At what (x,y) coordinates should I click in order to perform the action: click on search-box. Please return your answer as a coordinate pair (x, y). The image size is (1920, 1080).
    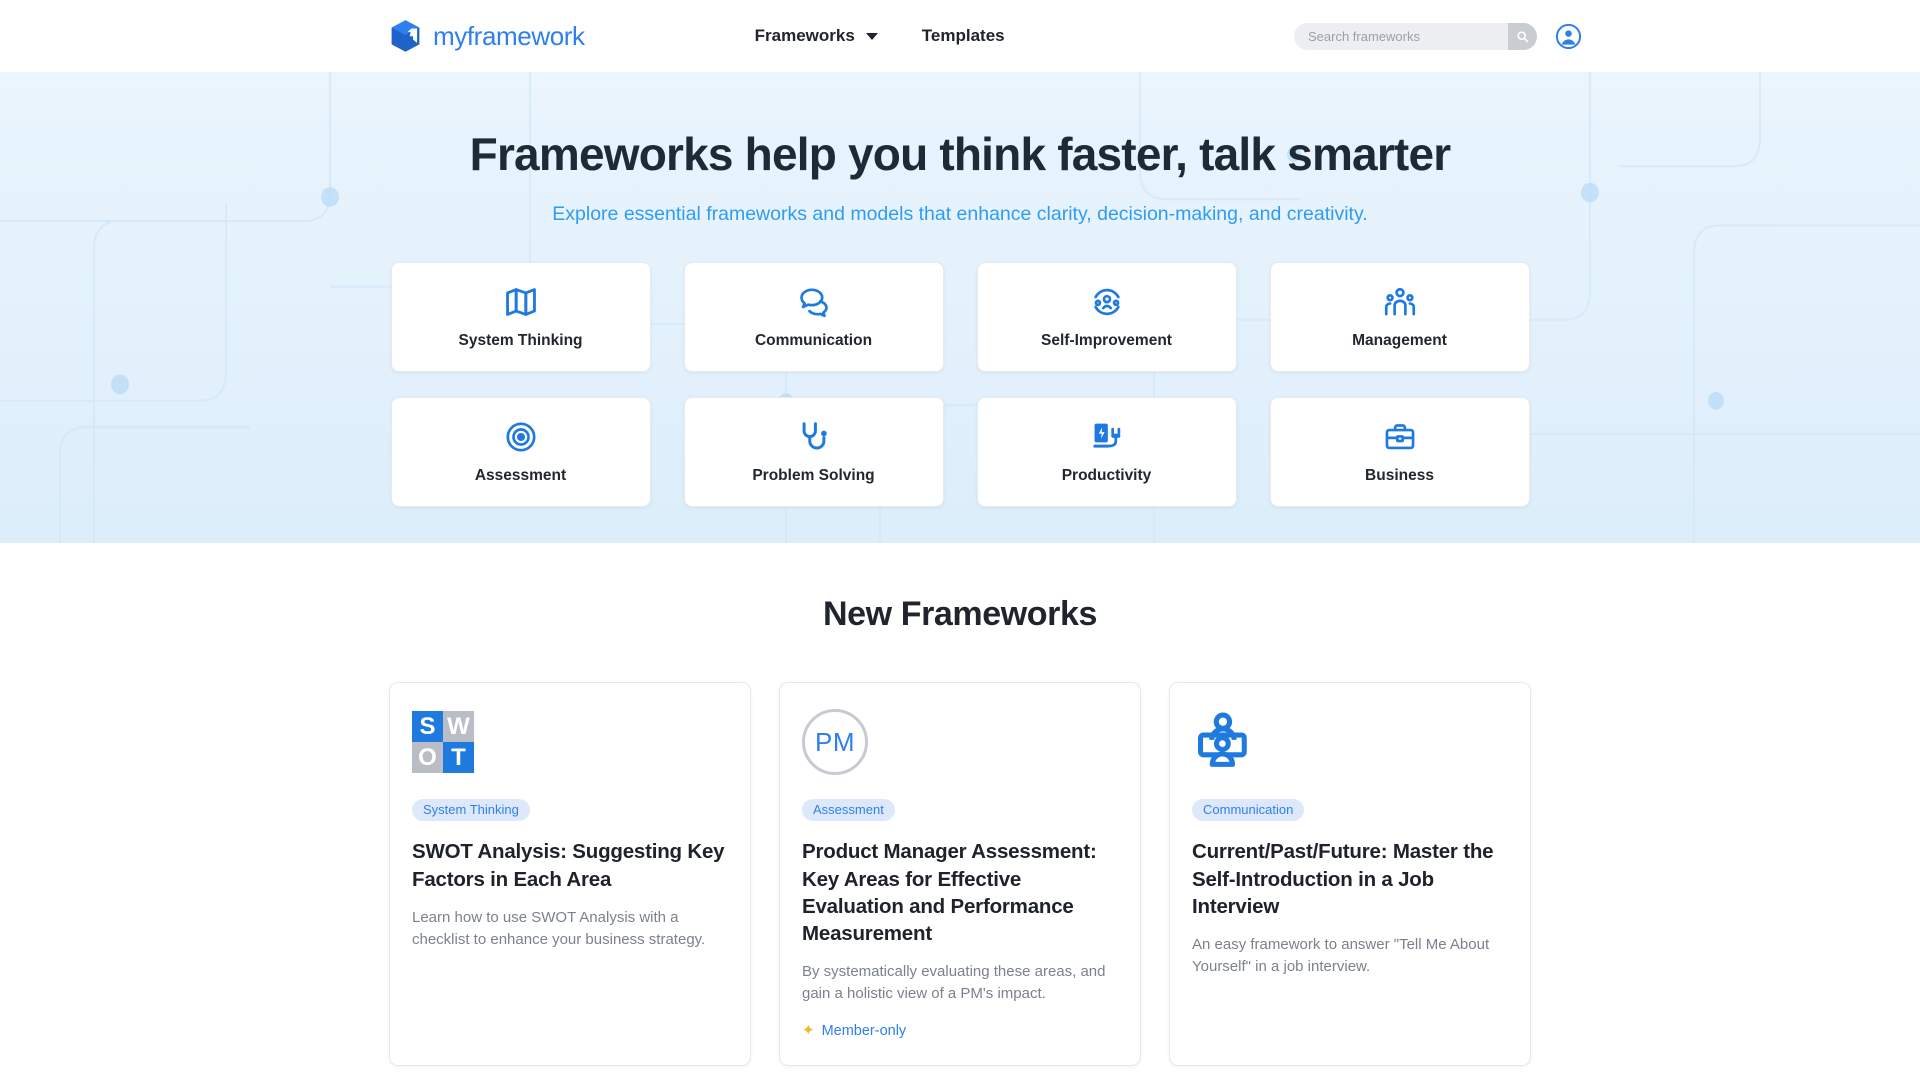
    Looking at the image, I should click on (1415, 36).